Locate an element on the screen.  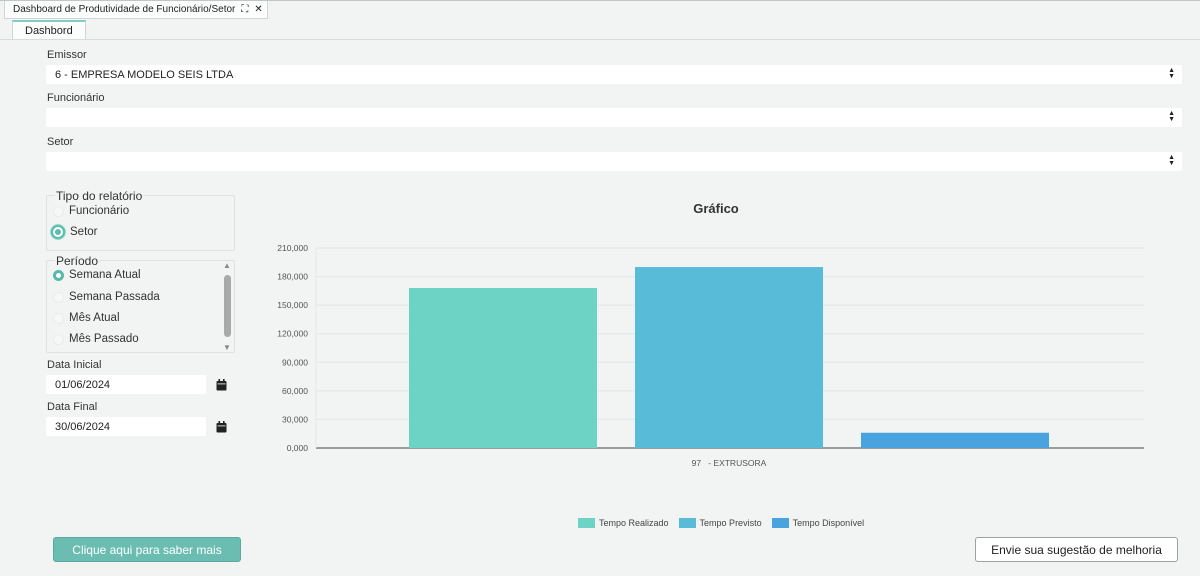
radio-mes-atual: Mês Atual is located at coordinates (86, 318).